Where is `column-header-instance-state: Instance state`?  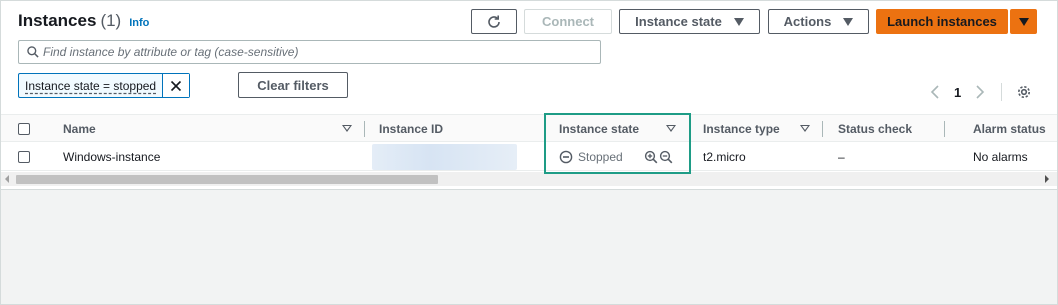
column-header-instance-state: Instance state is located at coordinates (599, 129).